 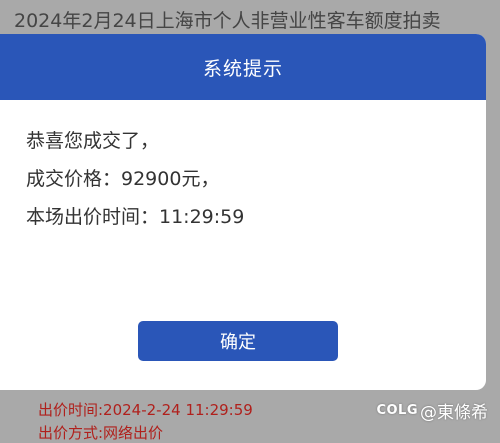 What do you see at coordinates (227, 21) in the screenshot?
I see `auction-page-title: 2024年2月24日上海市个人非营业性客车额度拍卖` at bounding box center [227, 21].